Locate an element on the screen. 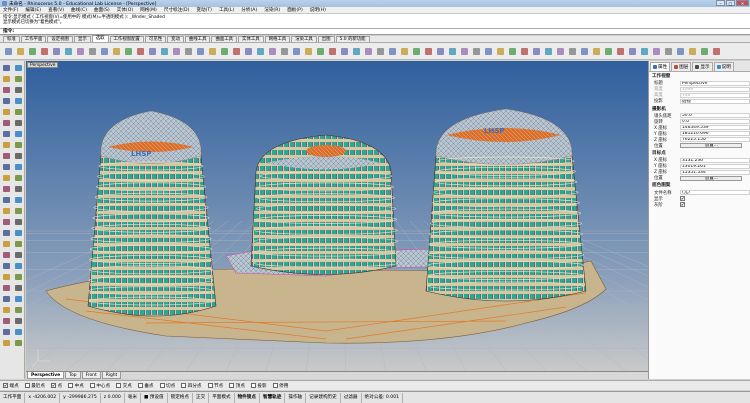  osnap-option: ✔ 端点 is located at coordinates (11, 386).